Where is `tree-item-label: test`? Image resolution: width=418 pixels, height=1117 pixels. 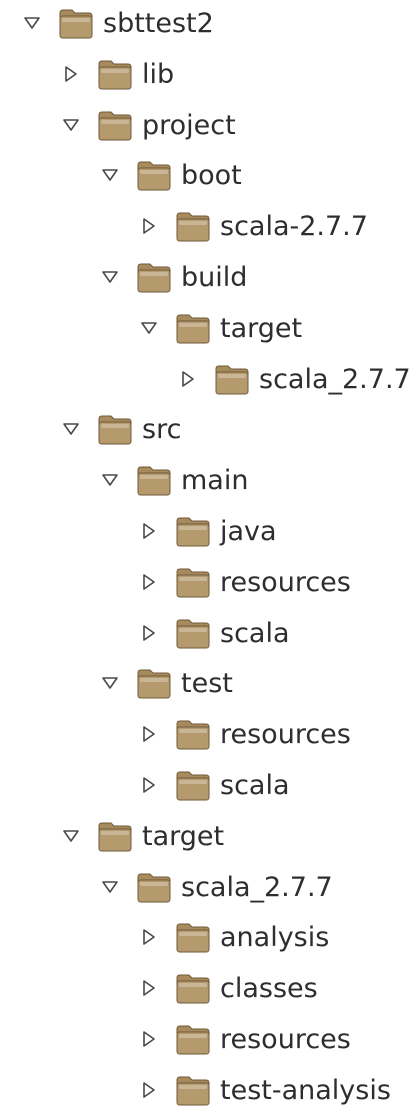
tree-item-label: test is located at coordinates (207, 684).